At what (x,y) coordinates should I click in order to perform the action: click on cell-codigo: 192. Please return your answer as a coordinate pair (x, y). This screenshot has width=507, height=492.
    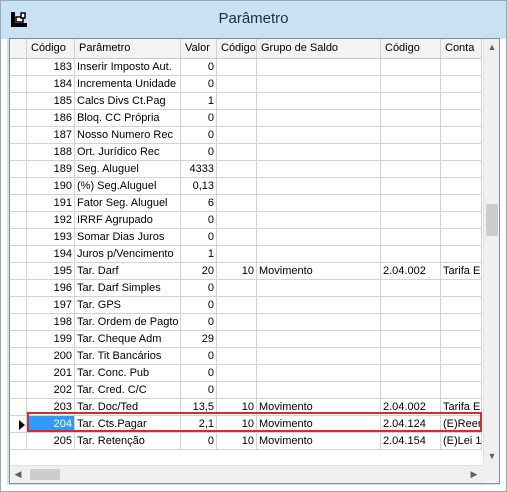
    Looking at the image, I should click on (51, 220).